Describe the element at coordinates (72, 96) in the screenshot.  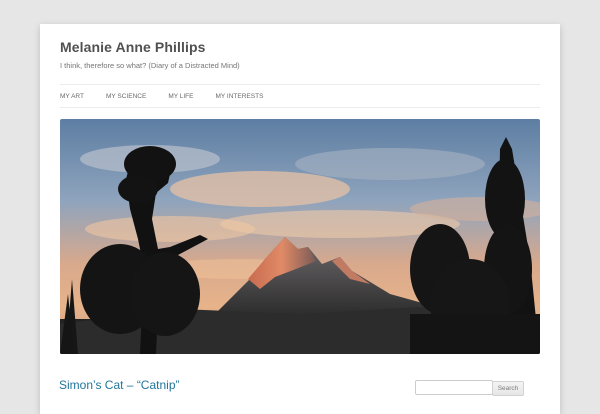
I see `nav-item-my-art: MY ART` at that location.